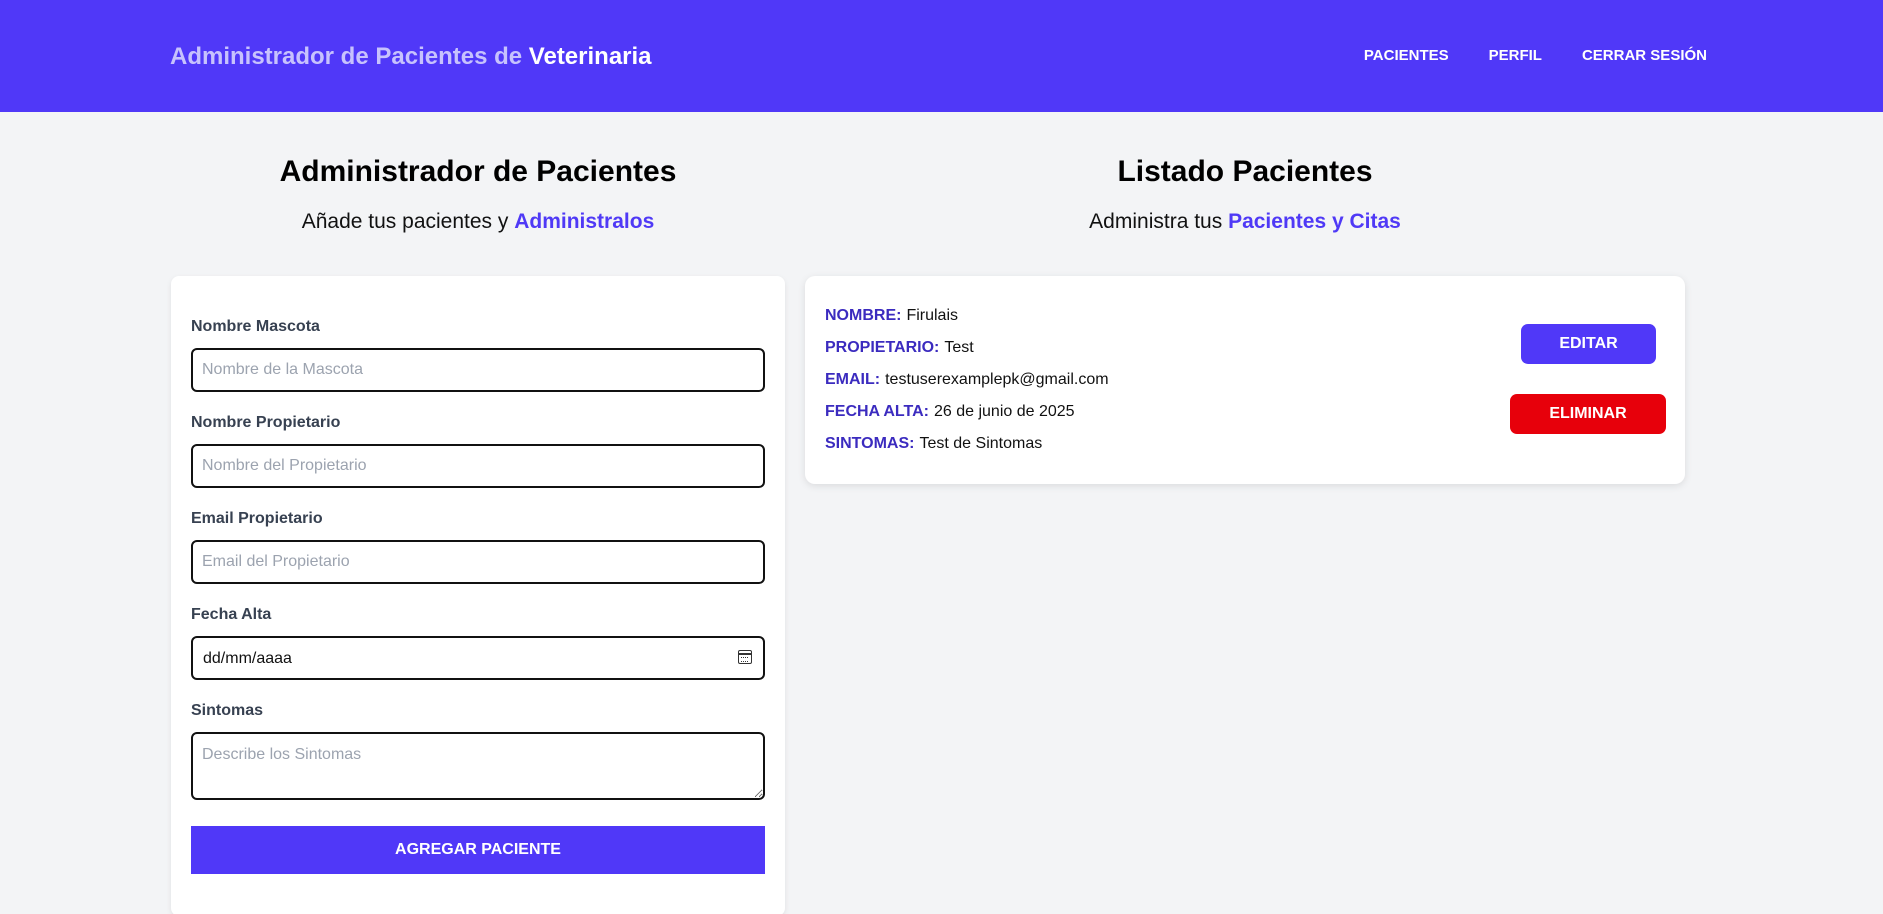 The image size is (1883, 914). Describe the element at coordinates (584, 221) in the screenshot. I see `form-subtitle-highlight: Administralos` at that location.